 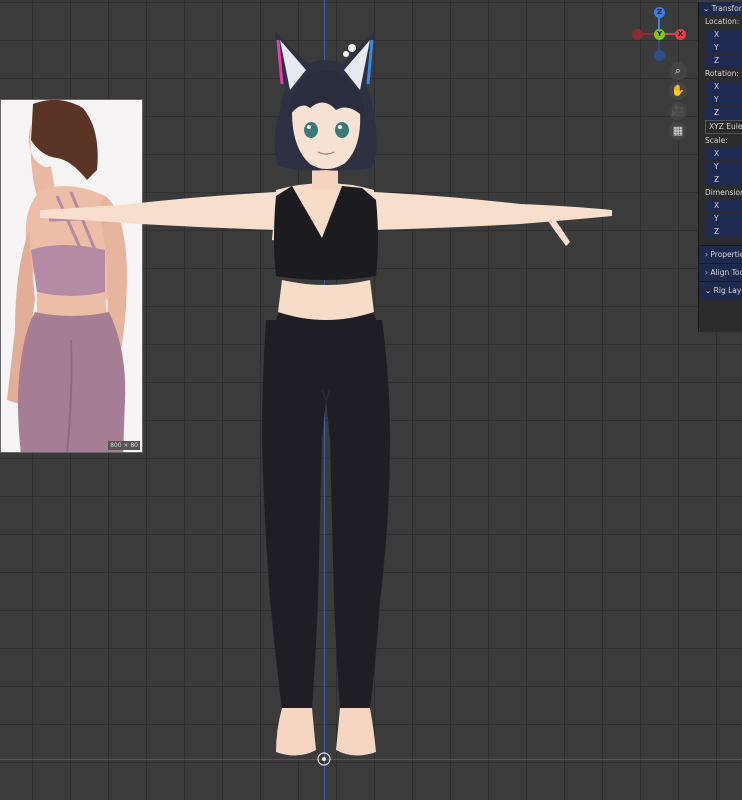 I want to click on dimensions-y-field: Y, so click(x=723, y=219).